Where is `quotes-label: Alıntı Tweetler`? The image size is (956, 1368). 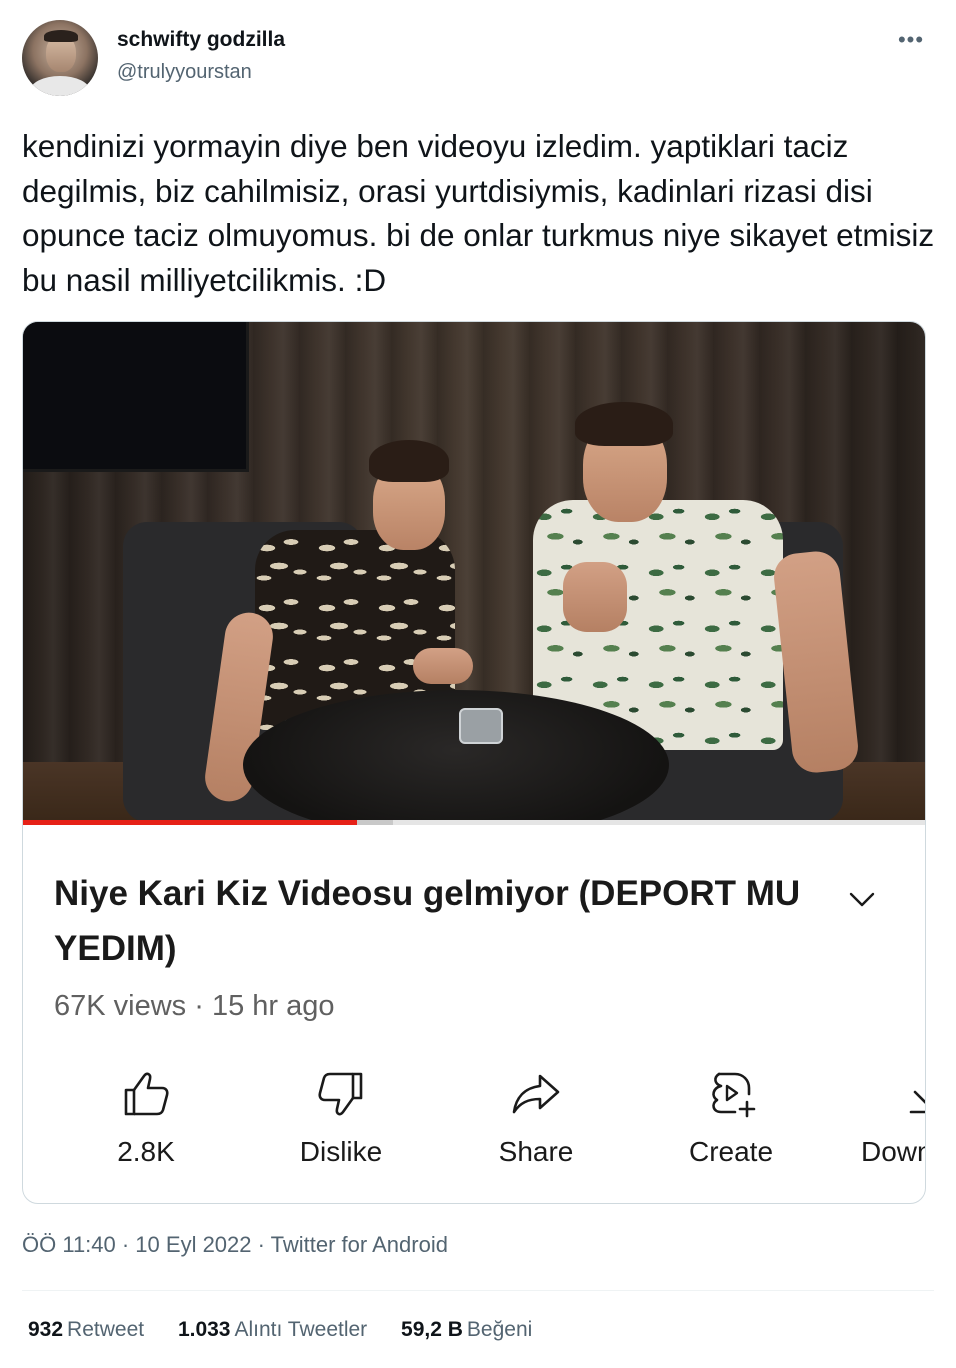
quotes-label: Alıntı Tweetler is located at coordinates (301, 1329).